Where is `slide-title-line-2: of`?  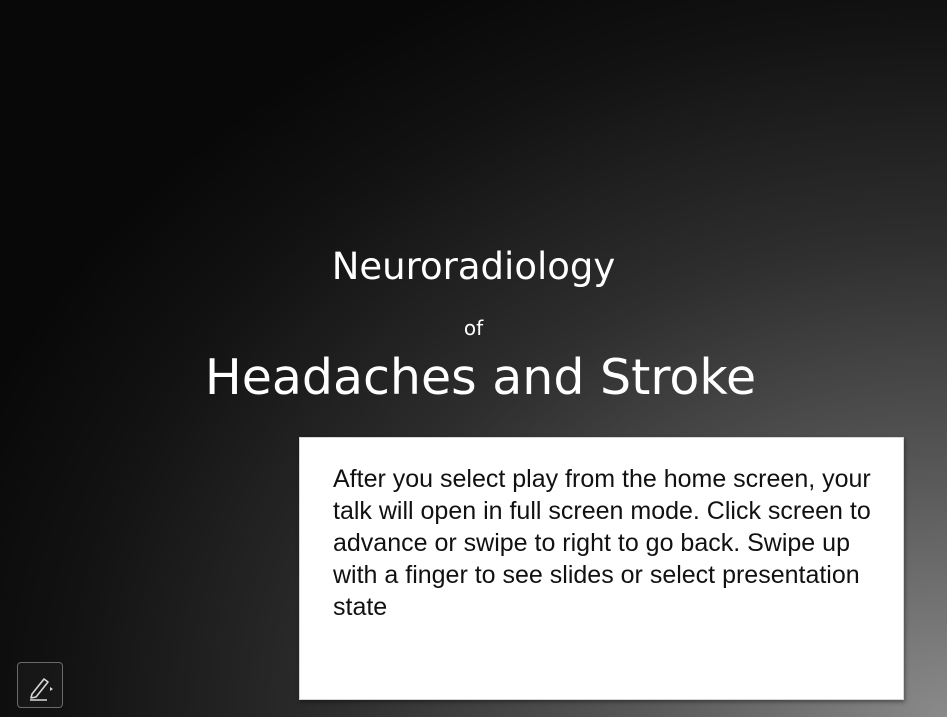
slide-title-line-2: of is located at coordinates (473, 328).